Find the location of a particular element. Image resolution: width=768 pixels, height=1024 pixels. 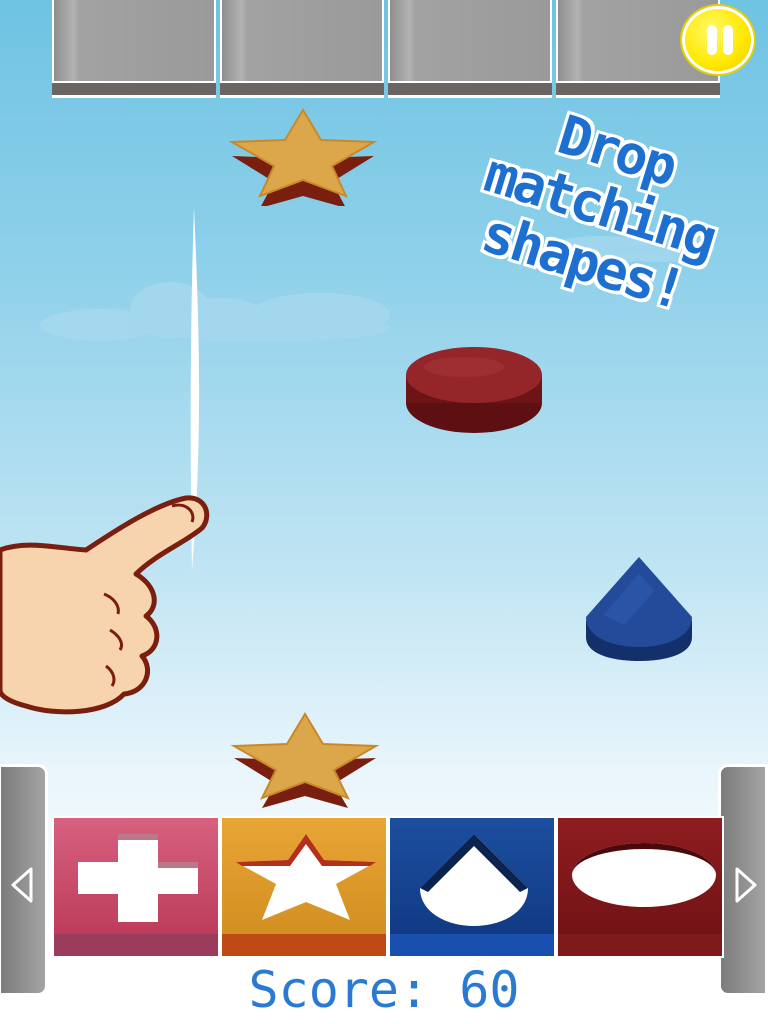

bin-cross is located at coordinates (136, 887).